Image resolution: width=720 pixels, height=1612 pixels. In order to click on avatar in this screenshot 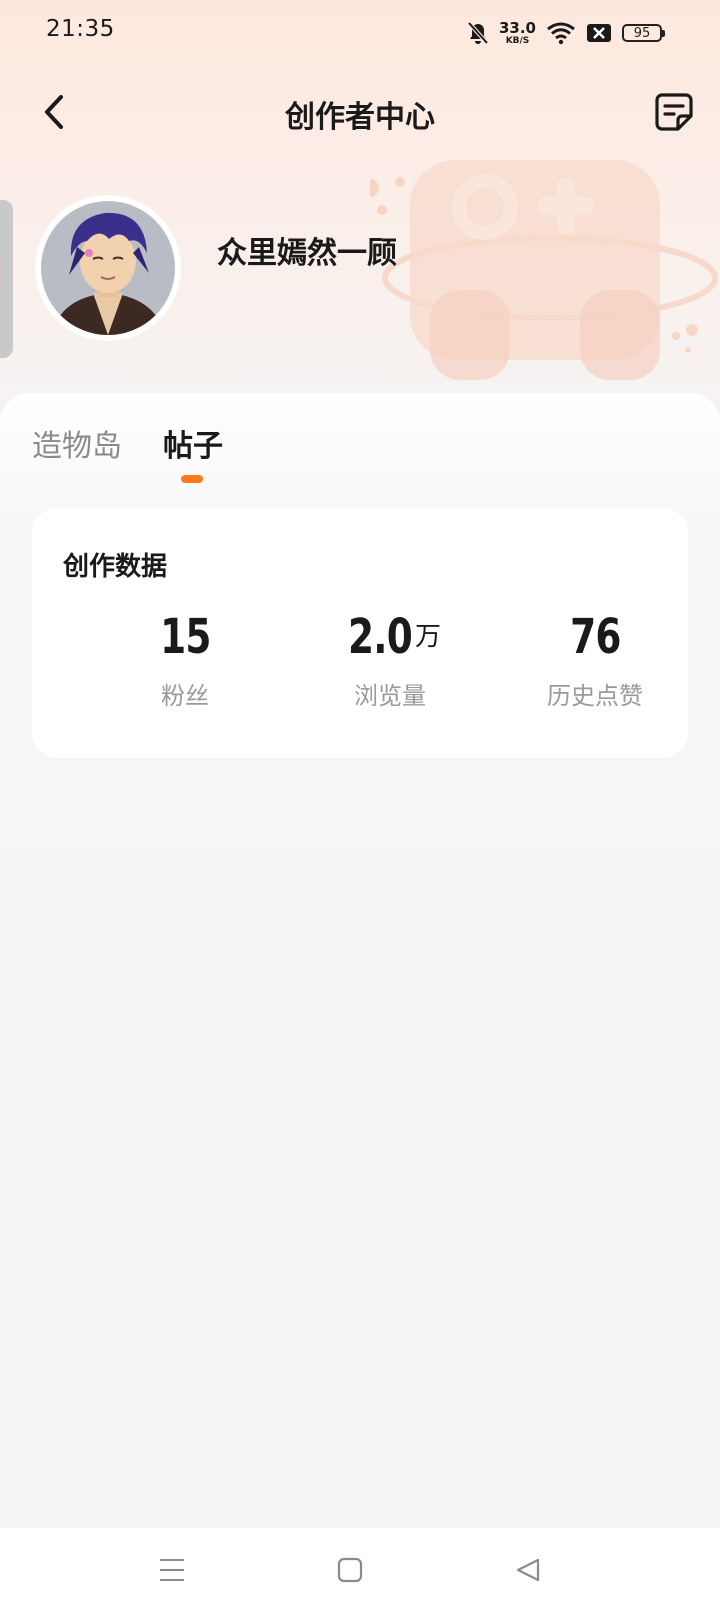, I will do `click(108, 268)`.